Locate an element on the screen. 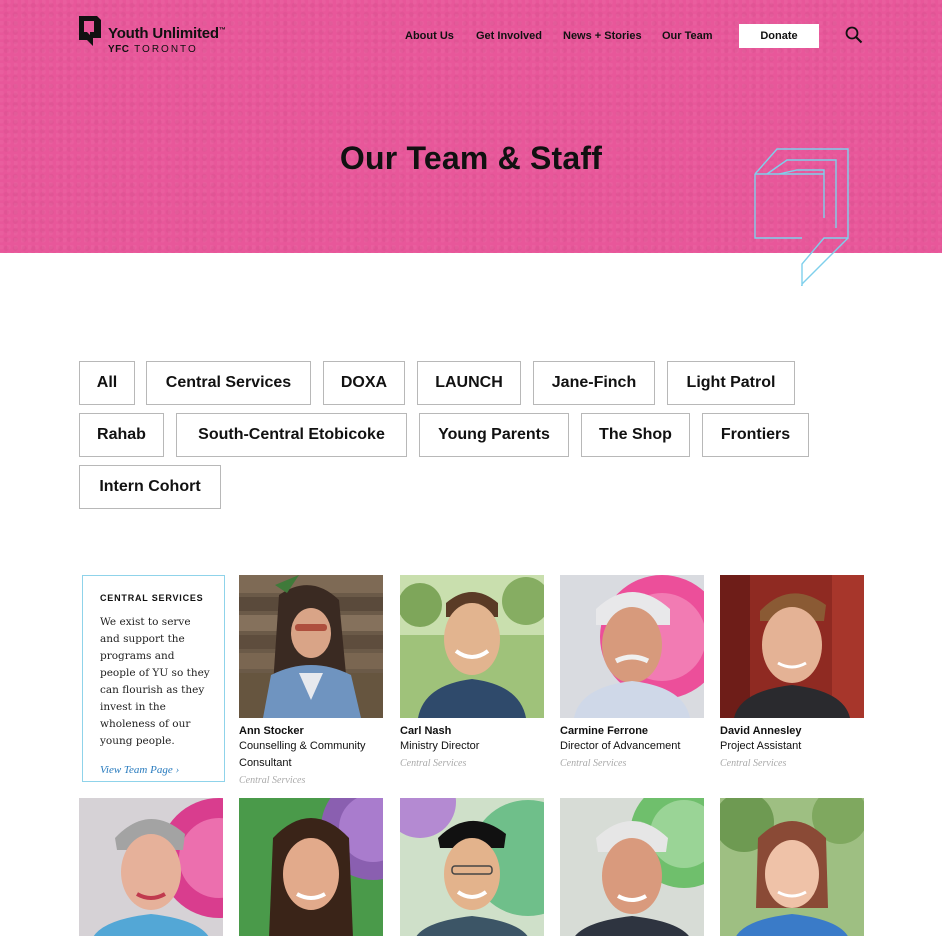  filter-intern-cohort: Intern Cohort is located at coordinates (150, 487).